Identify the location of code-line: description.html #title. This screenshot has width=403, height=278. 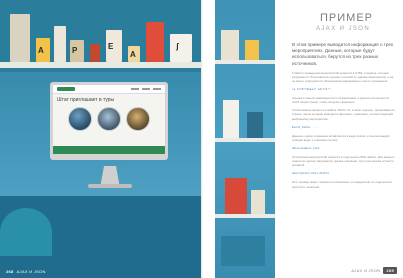
(344, 173).